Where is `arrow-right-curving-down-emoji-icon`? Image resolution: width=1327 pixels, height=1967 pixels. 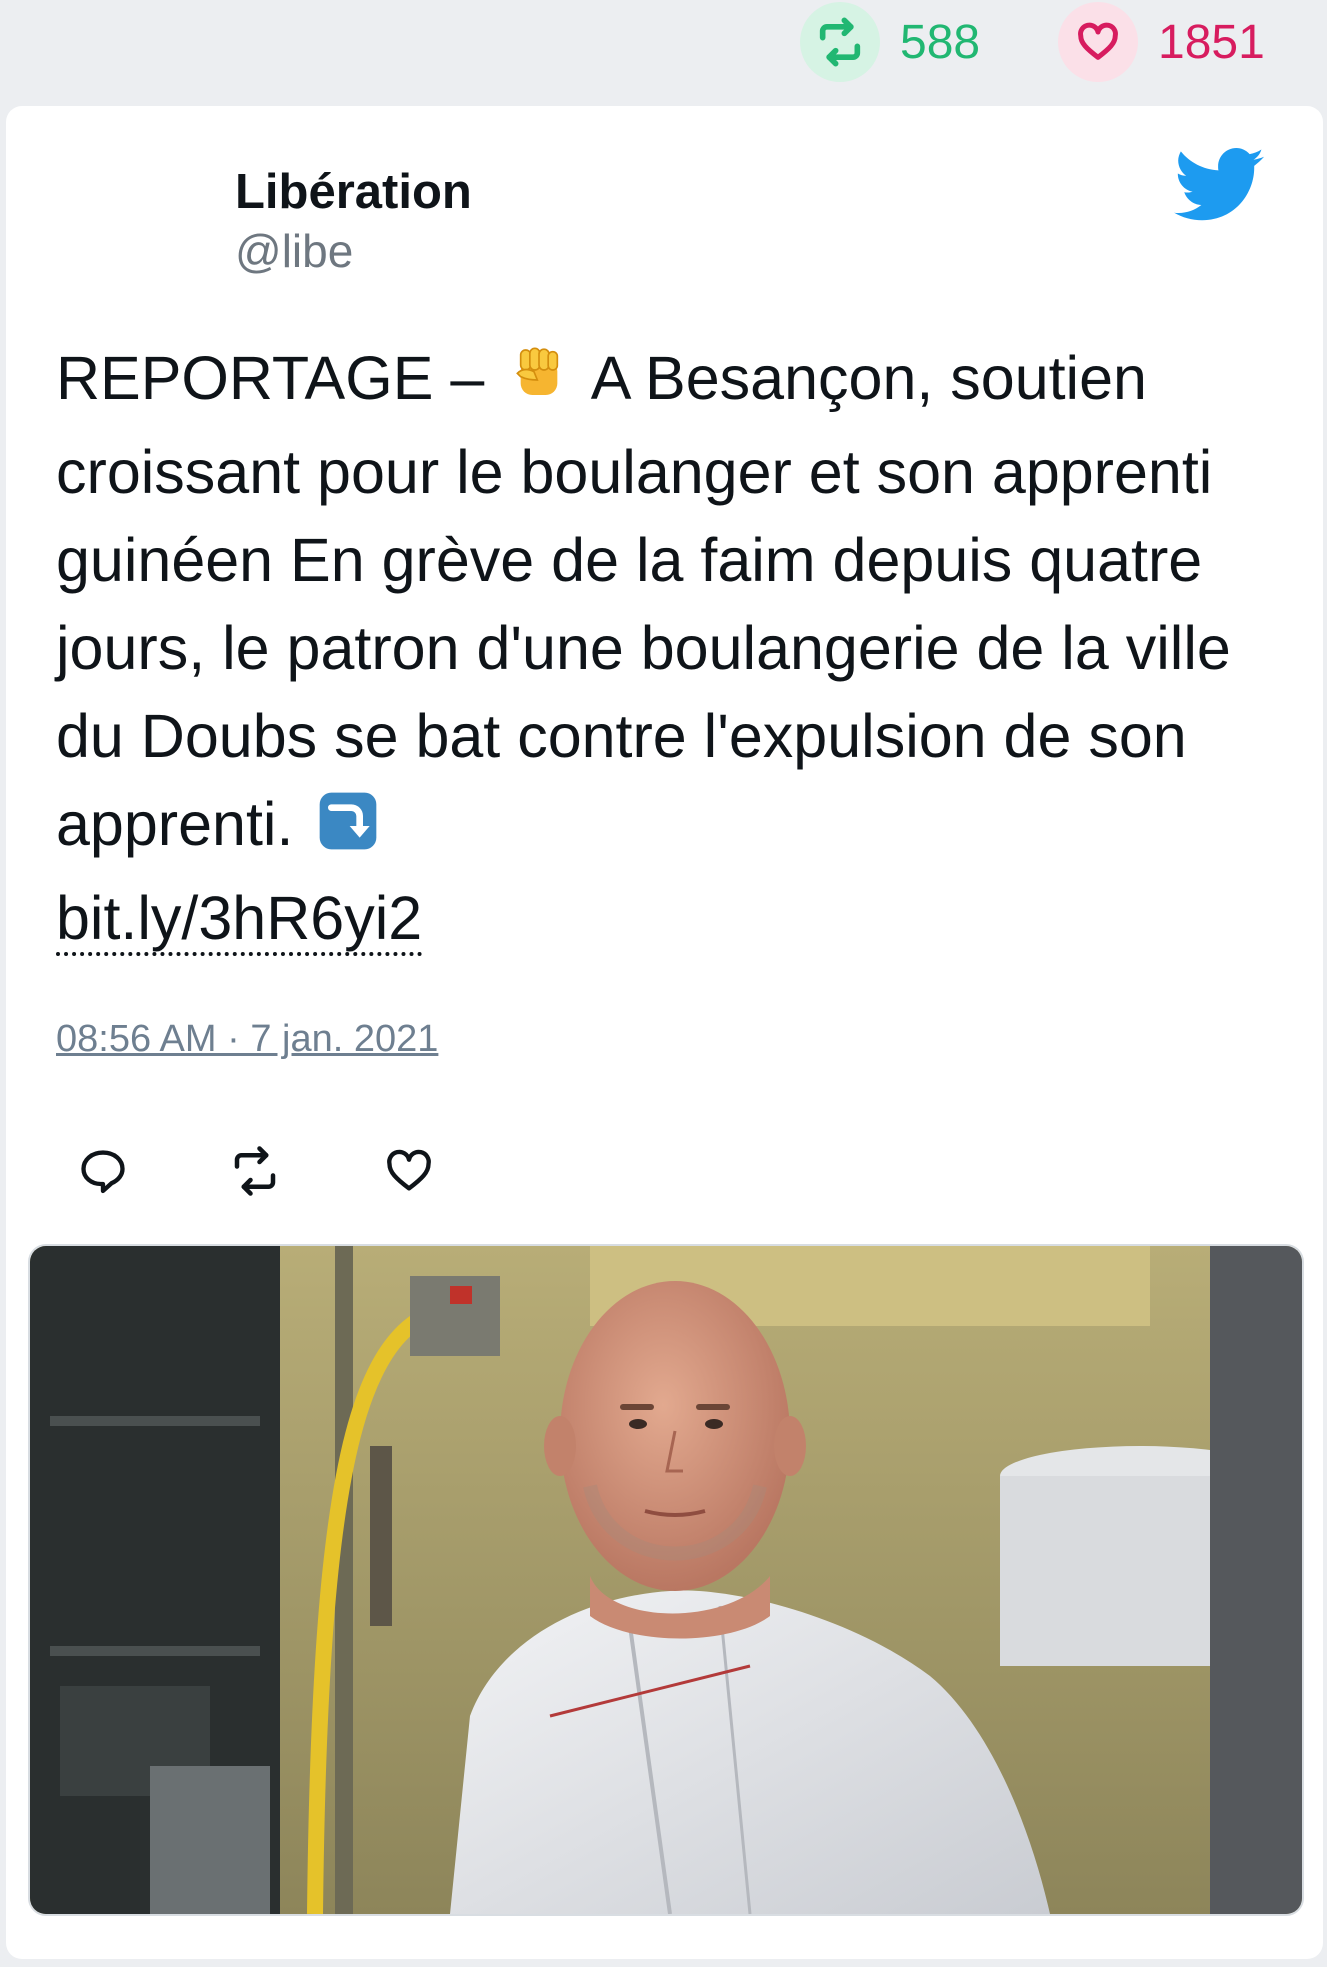 arrow-right-curving-down-emoji-icon is located at coordinates (348, 830).